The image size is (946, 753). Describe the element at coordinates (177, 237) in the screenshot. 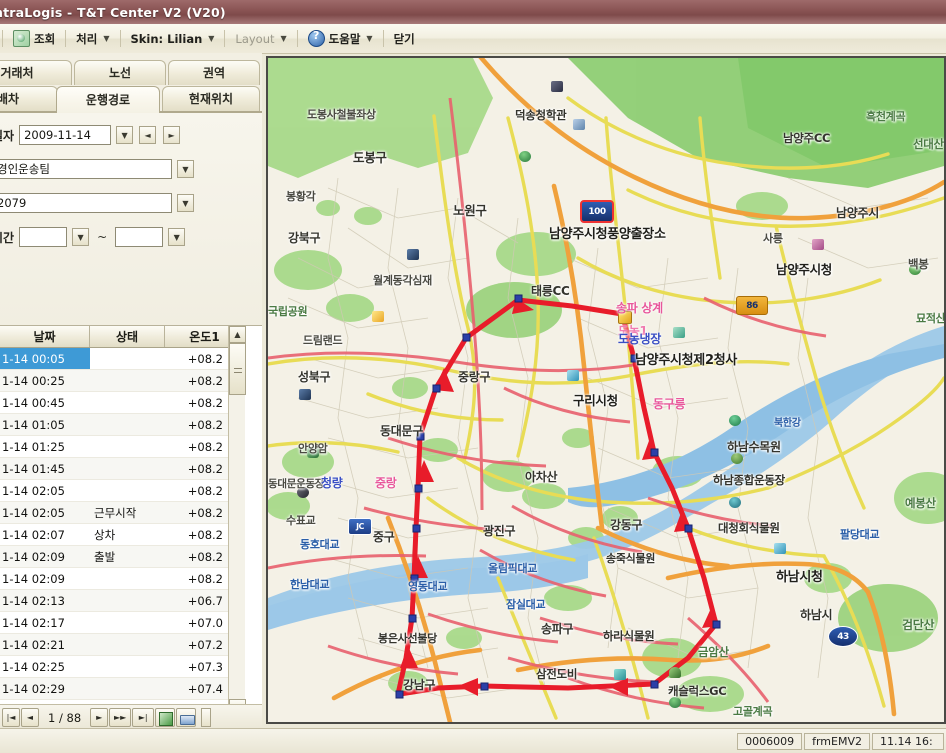

I see `time-to-dropdown-button: ▼` at that location.